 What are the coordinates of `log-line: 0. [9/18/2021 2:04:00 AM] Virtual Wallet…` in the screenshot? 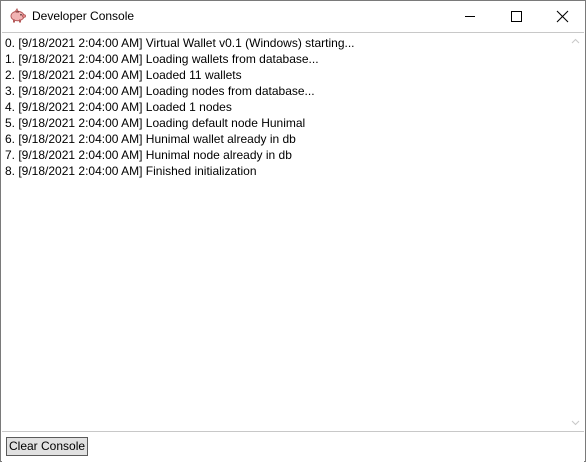 It's located at (180, 43).